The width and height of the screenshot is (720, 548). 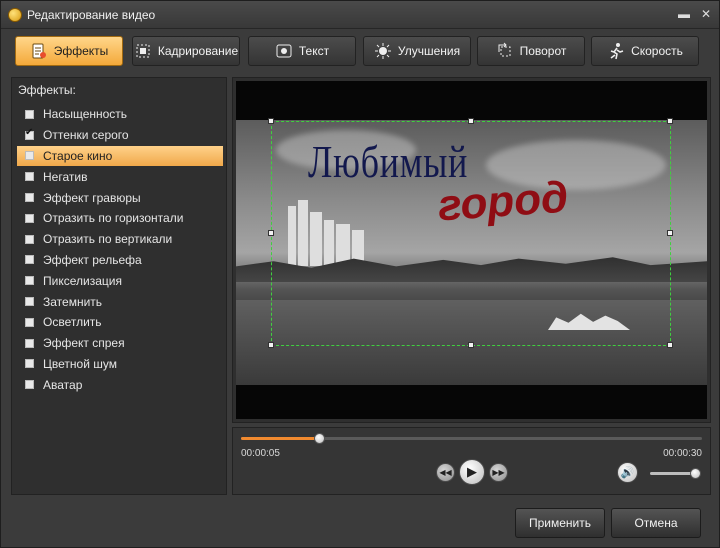 What do you see at coordinates (504, 49) in the screenshot?
I see `rotate-icon` at bounding box center [504, 49].